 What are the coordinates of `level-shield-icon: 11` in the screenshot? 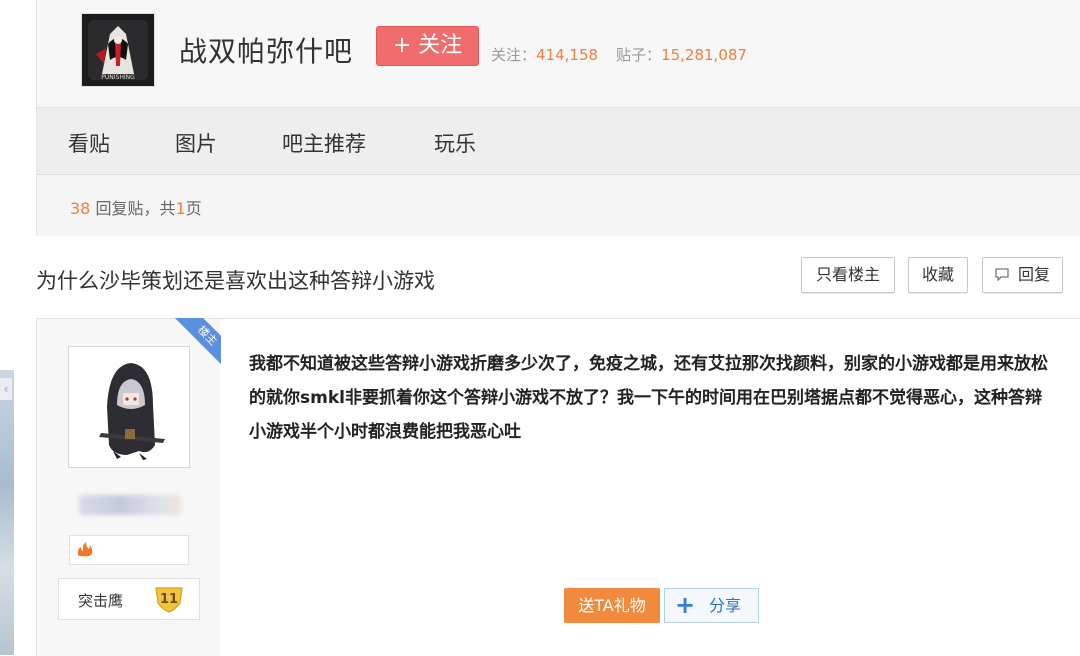 It's located at (169, 601).